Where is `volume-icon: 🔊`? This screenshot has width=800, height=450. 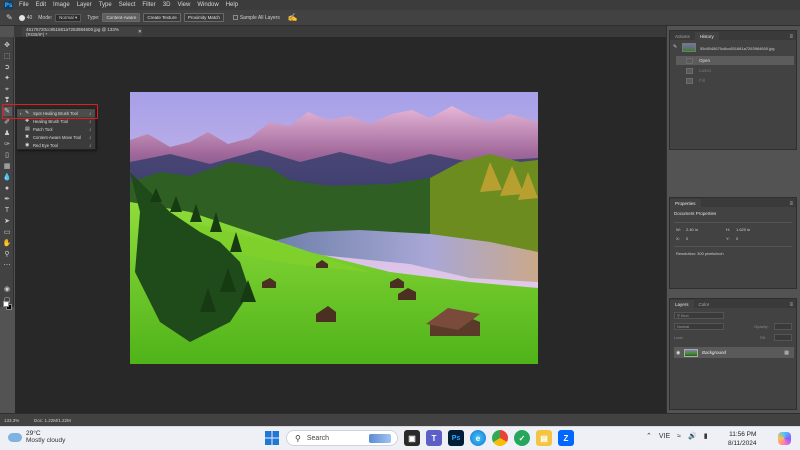
volume-icon: 🔊 is located at coordinates (692, 436).